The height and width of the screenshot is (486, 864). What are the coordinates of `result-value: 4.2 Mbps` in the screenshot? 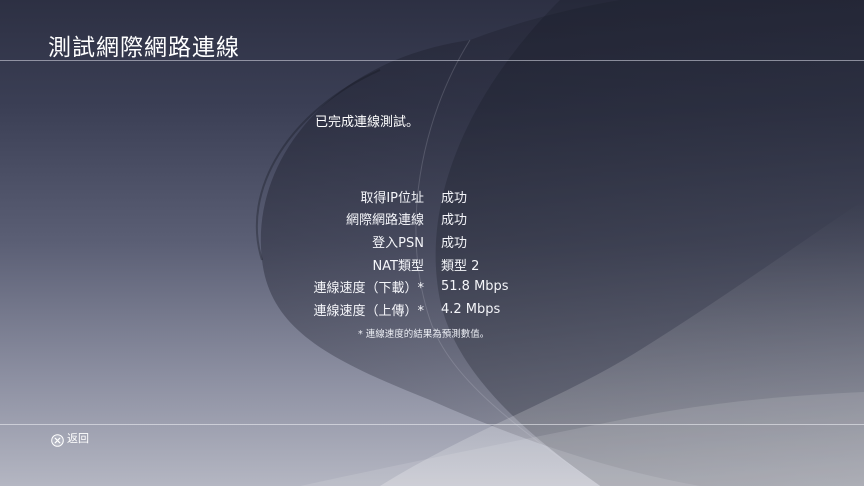 It's located at (471, 309).